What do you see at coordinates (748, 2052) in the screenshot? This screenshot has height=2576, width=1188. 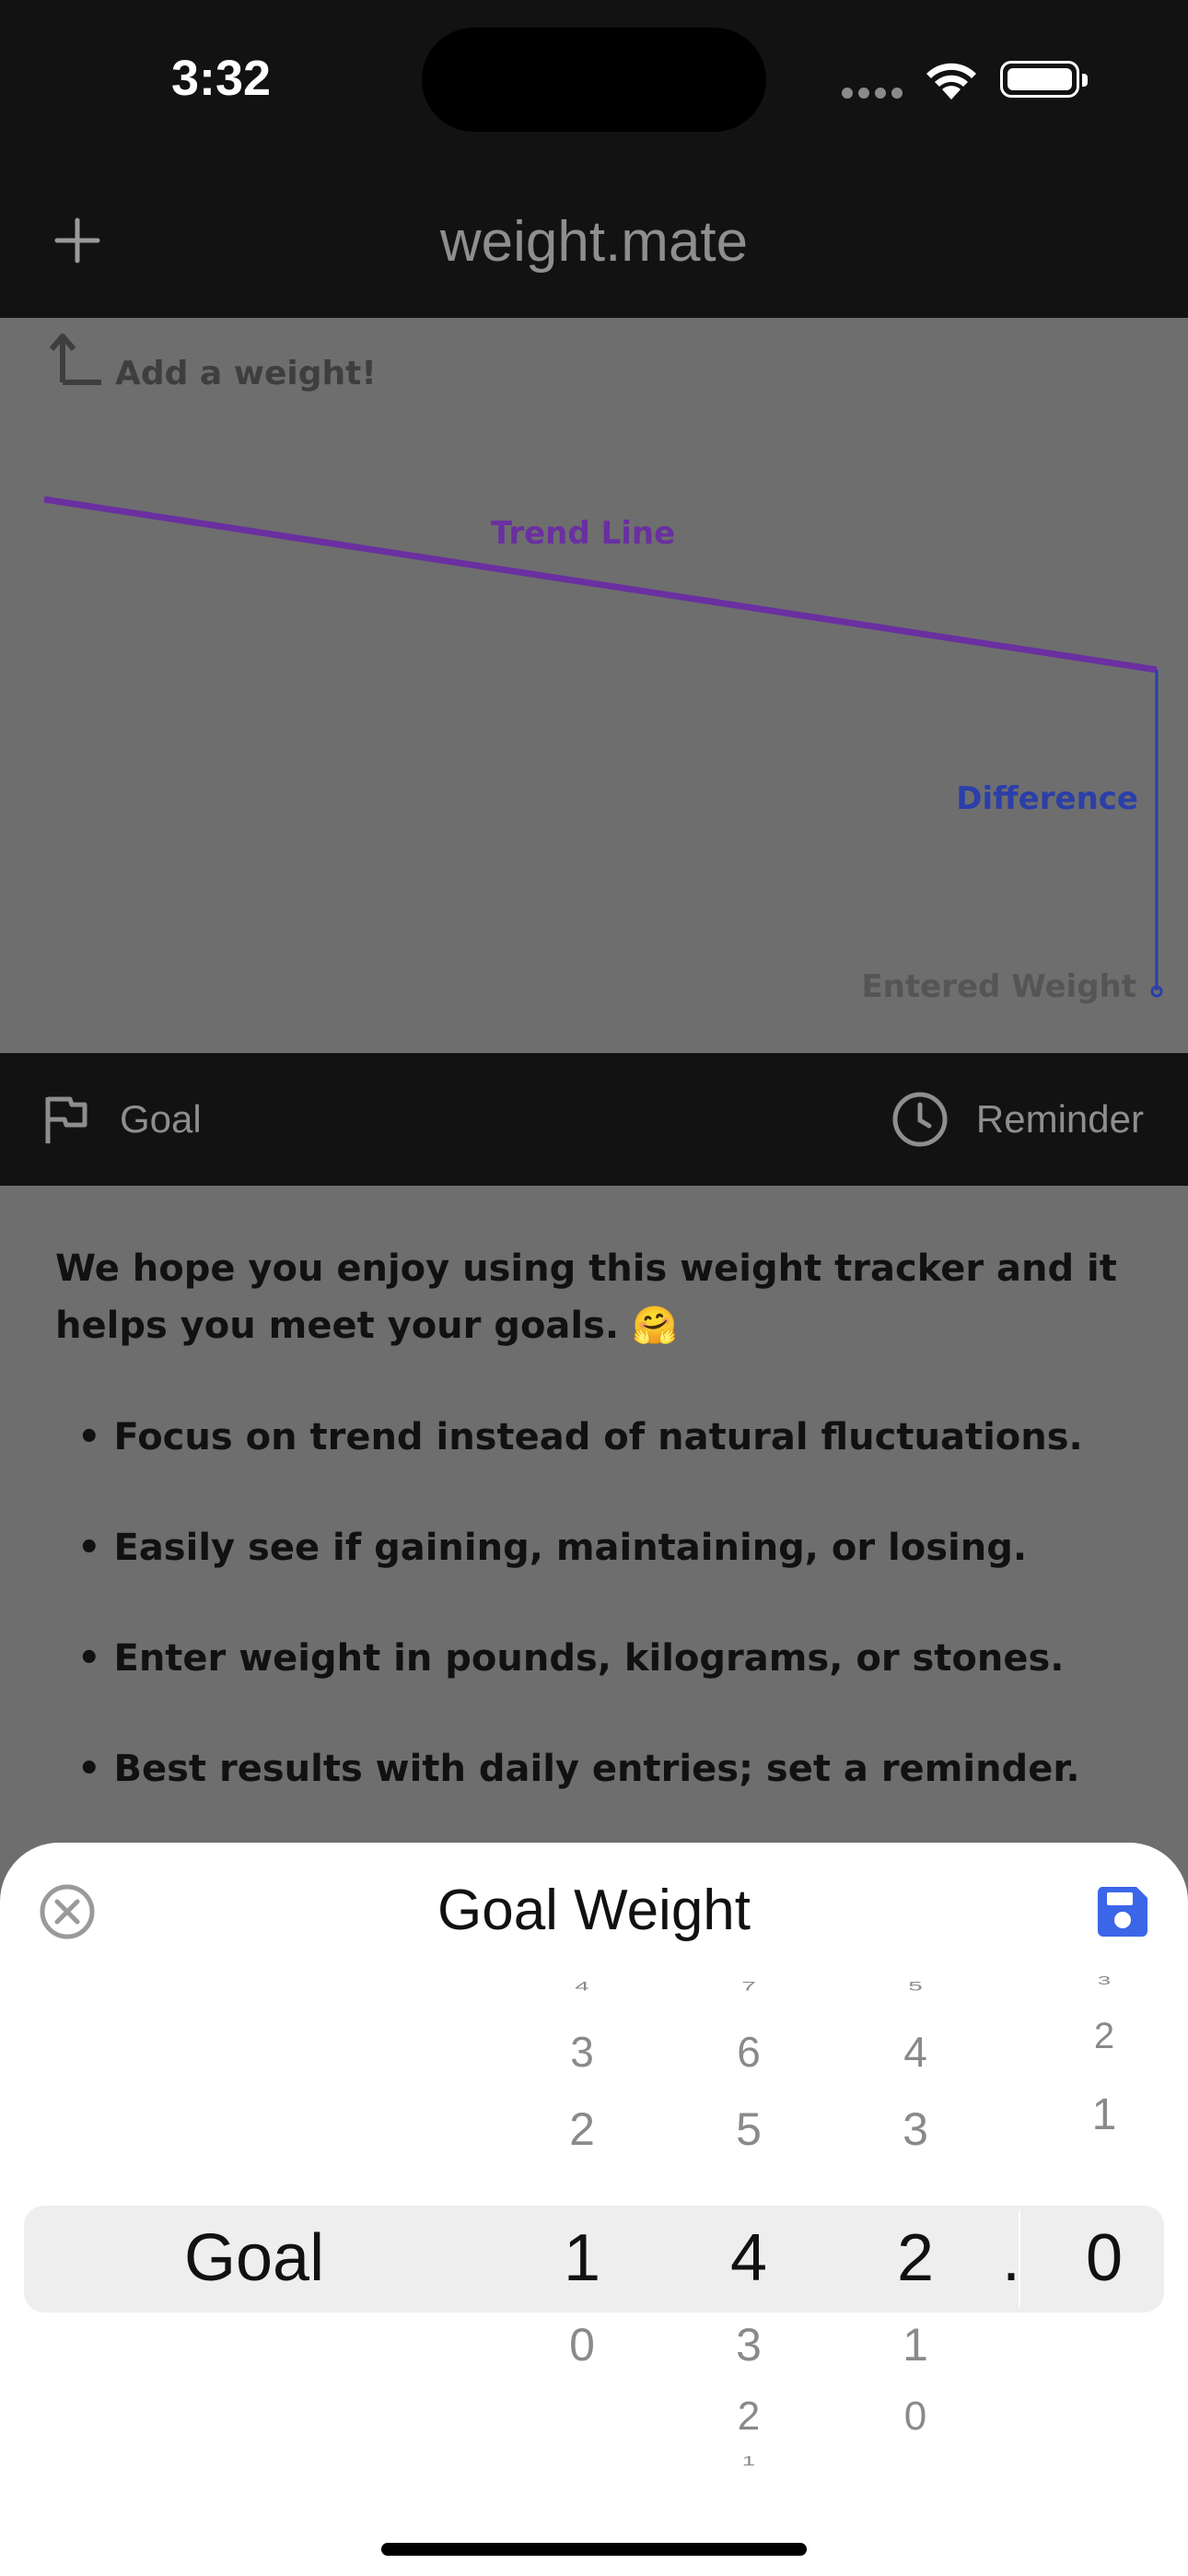 I see `picker-option: 6` at bounding box center [748, 2052].